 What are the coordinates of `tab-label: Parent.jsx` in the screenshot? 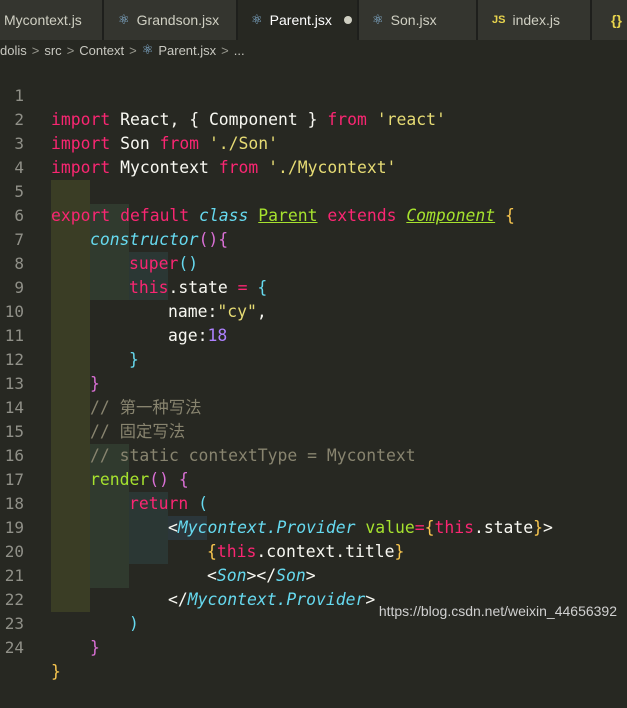 It's located at (300, 20).